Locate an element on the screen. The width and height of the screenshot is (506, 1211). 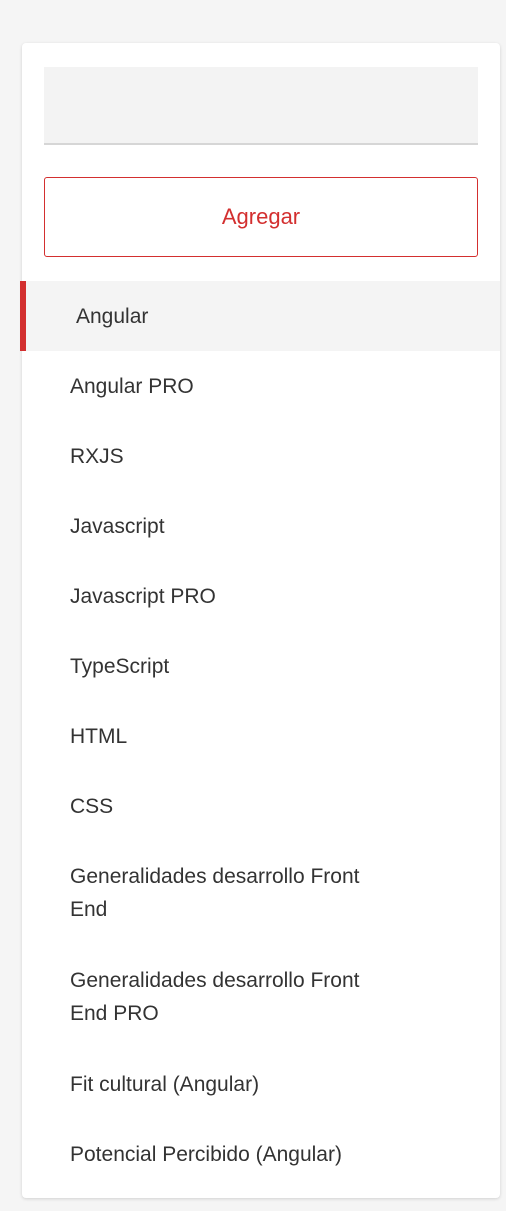
list-item-html: HTML is located at coordinates (261, 736).